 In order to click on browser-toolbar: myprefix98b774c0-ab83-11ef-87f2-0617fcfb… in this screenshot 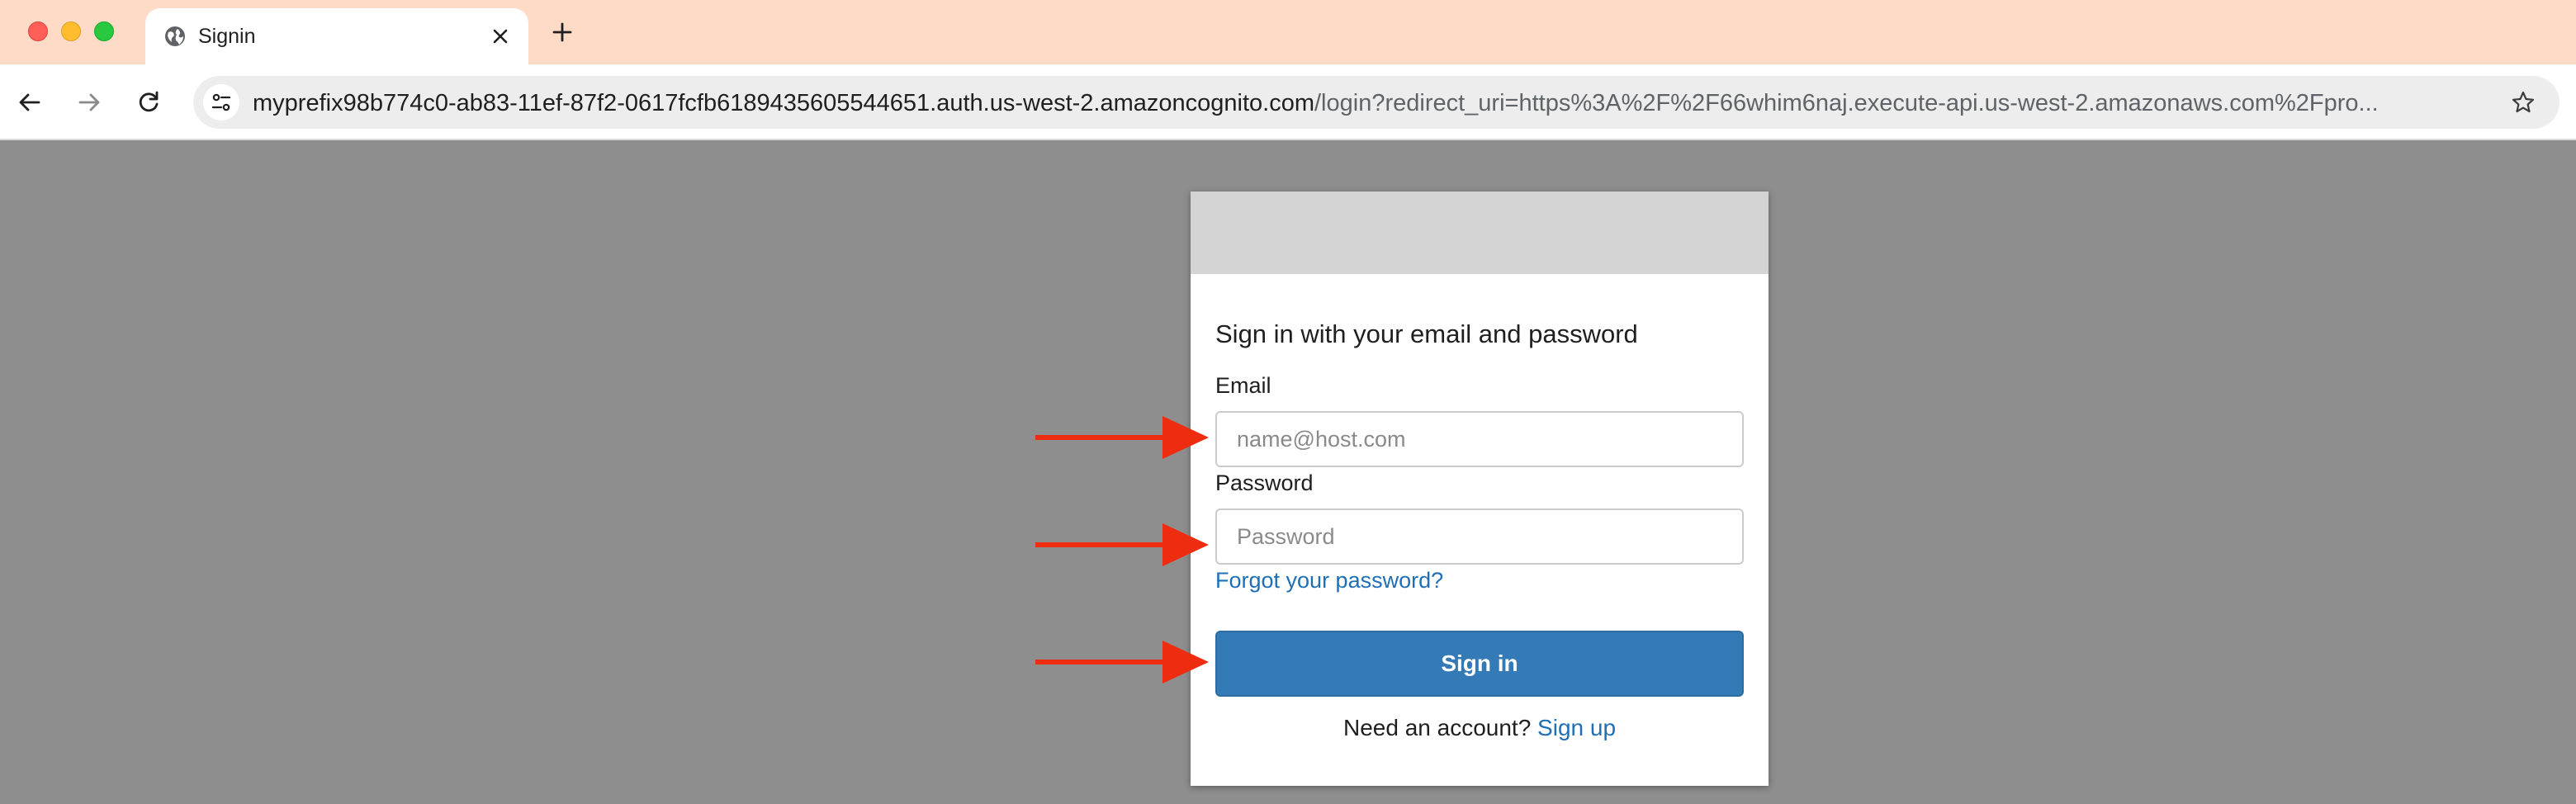, I will do `click(1288, 102)`.